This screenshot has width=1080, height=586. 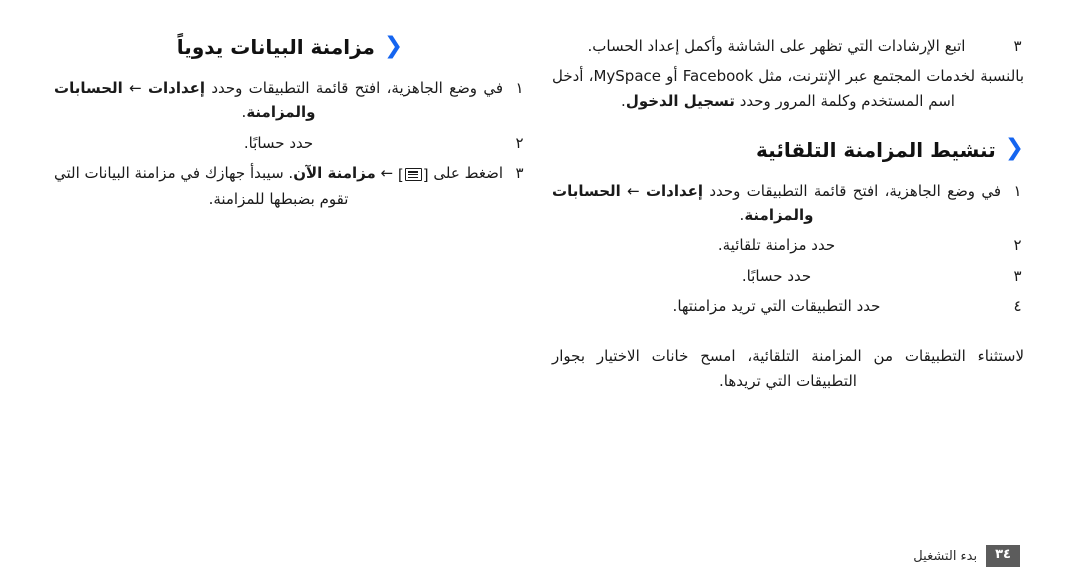 What do you see at coordinates (275, 47) in the screenshot?
I see `heading-title: مزامنة البيانات يدوياً` at bounding box center [275, 47].